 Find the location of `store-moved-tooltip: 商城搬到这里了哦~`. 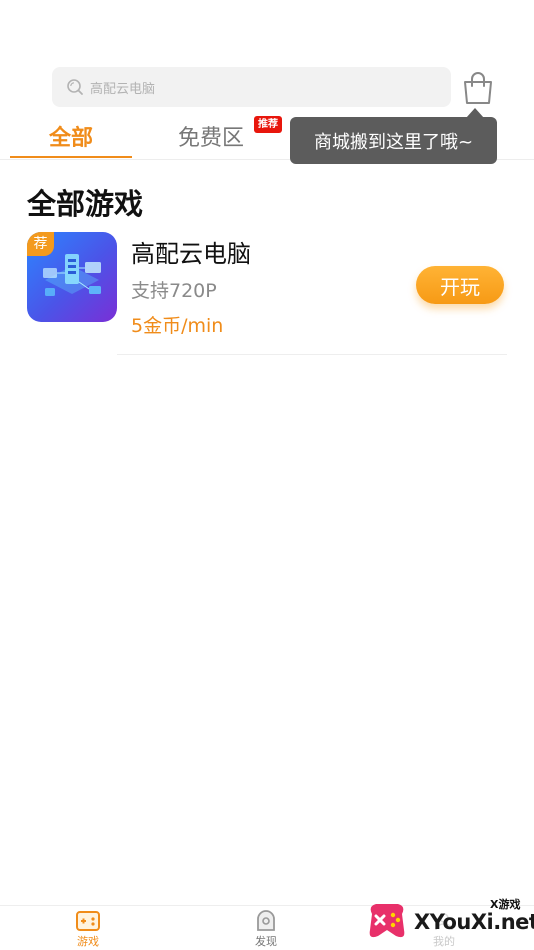

store-moved-tooltip: 商城搬到这里了哦~ is located at coordinates (393, 140).